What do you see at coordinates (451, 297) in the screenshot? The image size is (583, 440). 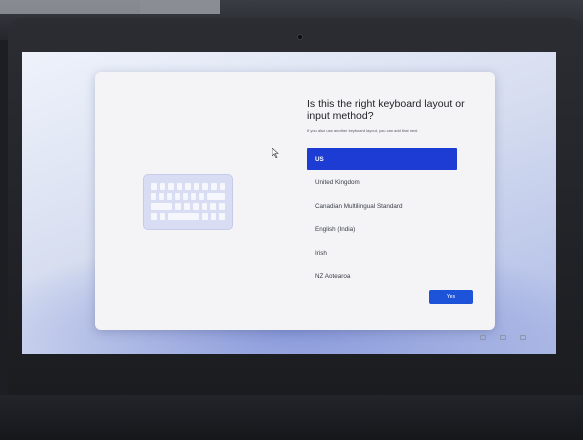 I see `yes-button: Yes` at bounding box center [451, 297].